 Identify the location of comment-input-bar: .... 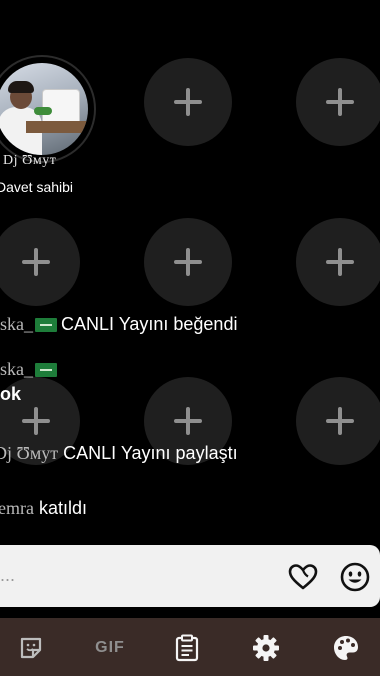
(190, 576).